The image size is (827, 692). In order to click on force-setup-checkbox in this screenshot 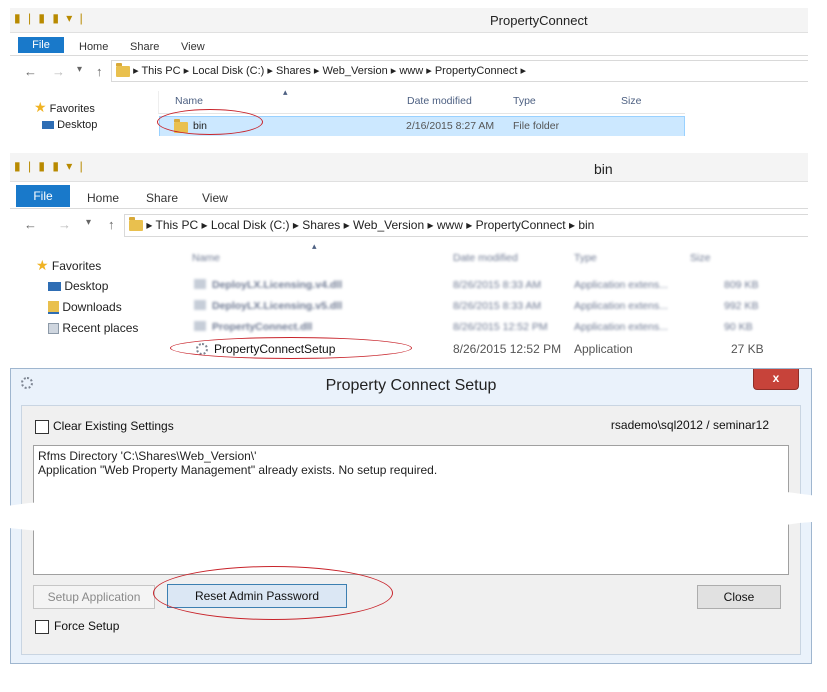, I will do `click(42, 627)`.